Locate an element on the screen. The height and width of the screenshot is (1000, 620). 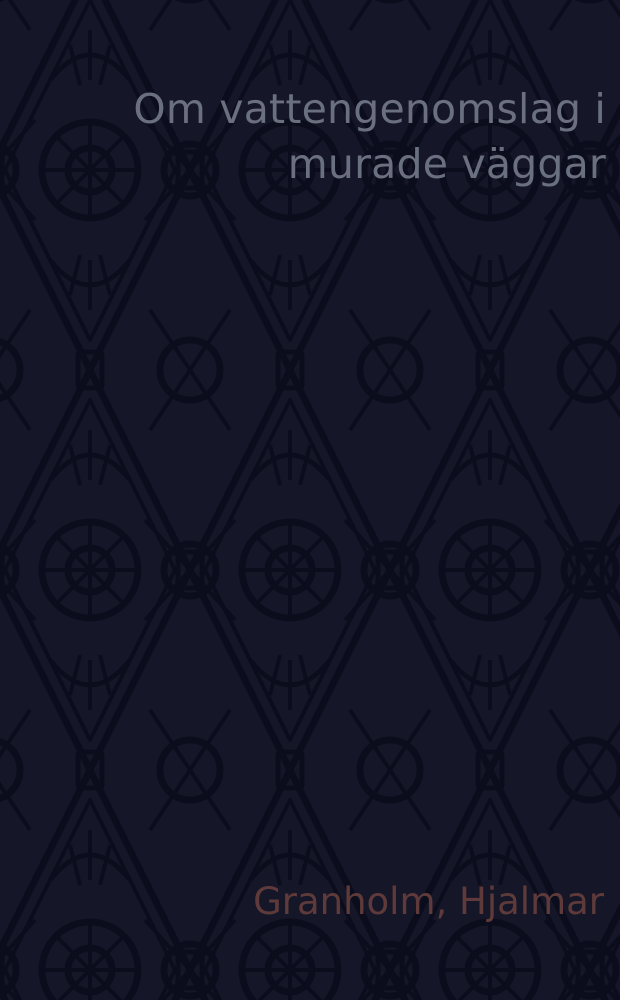
book-title: Om vattengenomslag i murade väggar is located at coordinates (369, 136).